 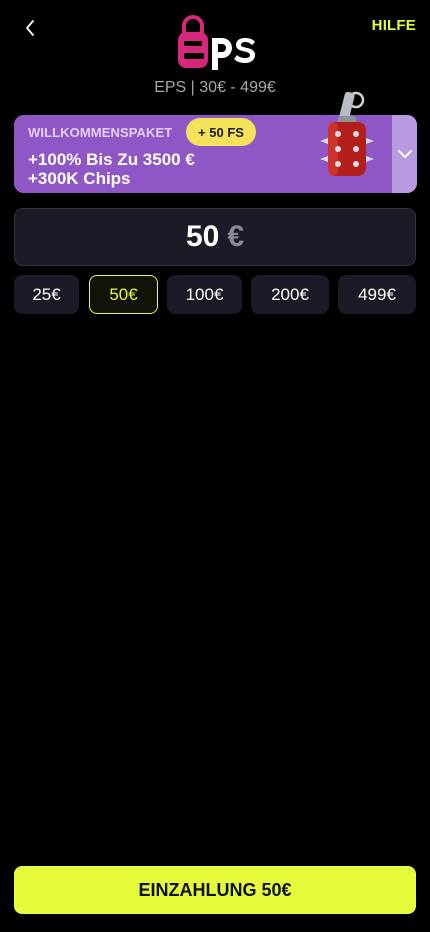 I want to click on promo-bonus-line: +100% Bis Zu 3500 €, so click(x=111, y=159).